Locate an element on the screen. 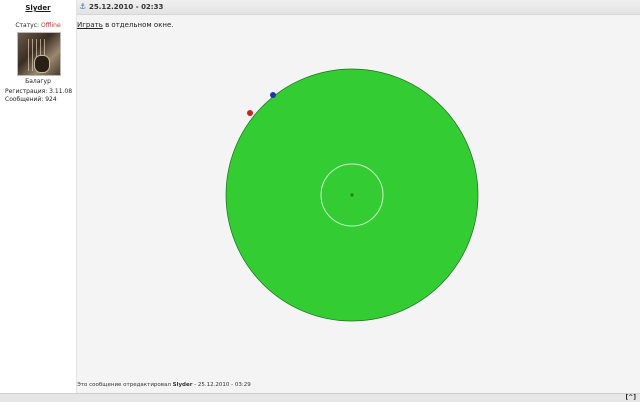 The height and width of the screenshot is (402, 640). avatar-guitar-decoration is located at coordinates (42, 64).